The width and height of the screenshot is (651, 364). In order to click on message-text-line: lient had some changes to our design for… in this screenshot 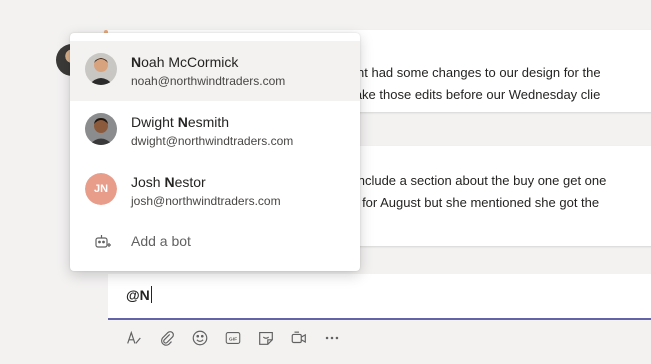, I will do `click(472, 72)`.